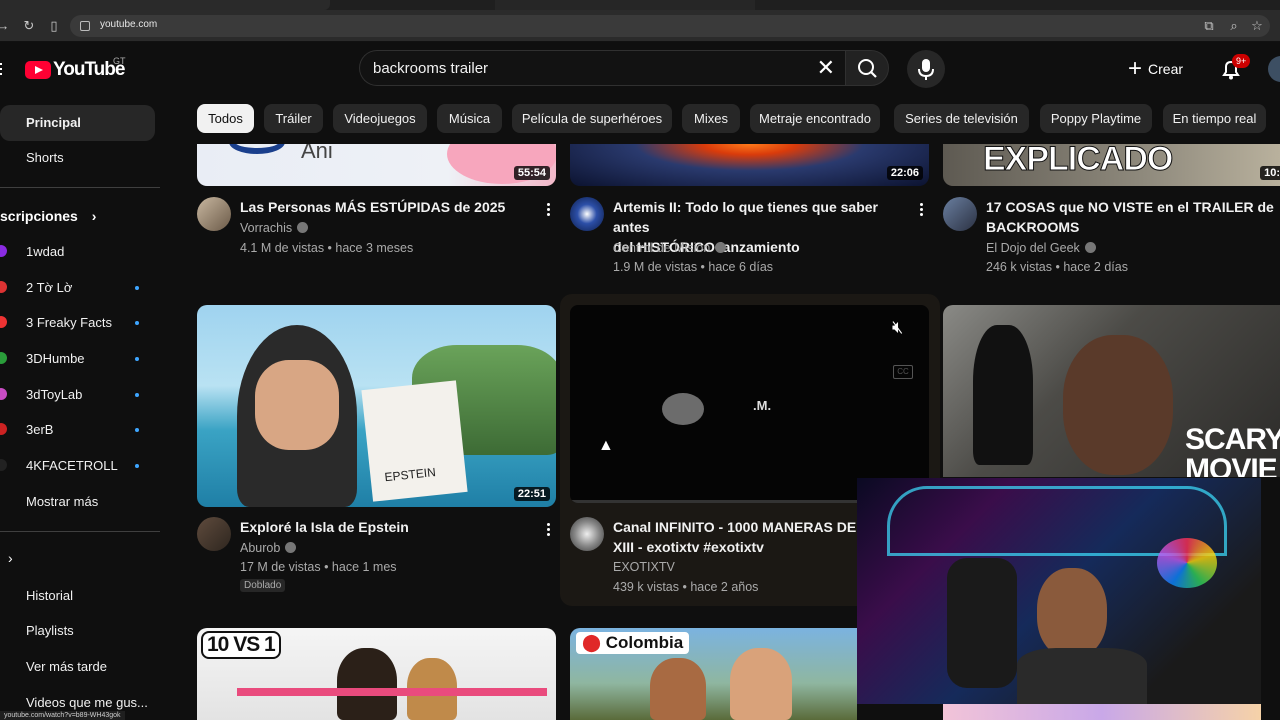  Describe the element at coordinates (1241, 61) in the screenshot. I see `notification-badge: 9+` at that location.